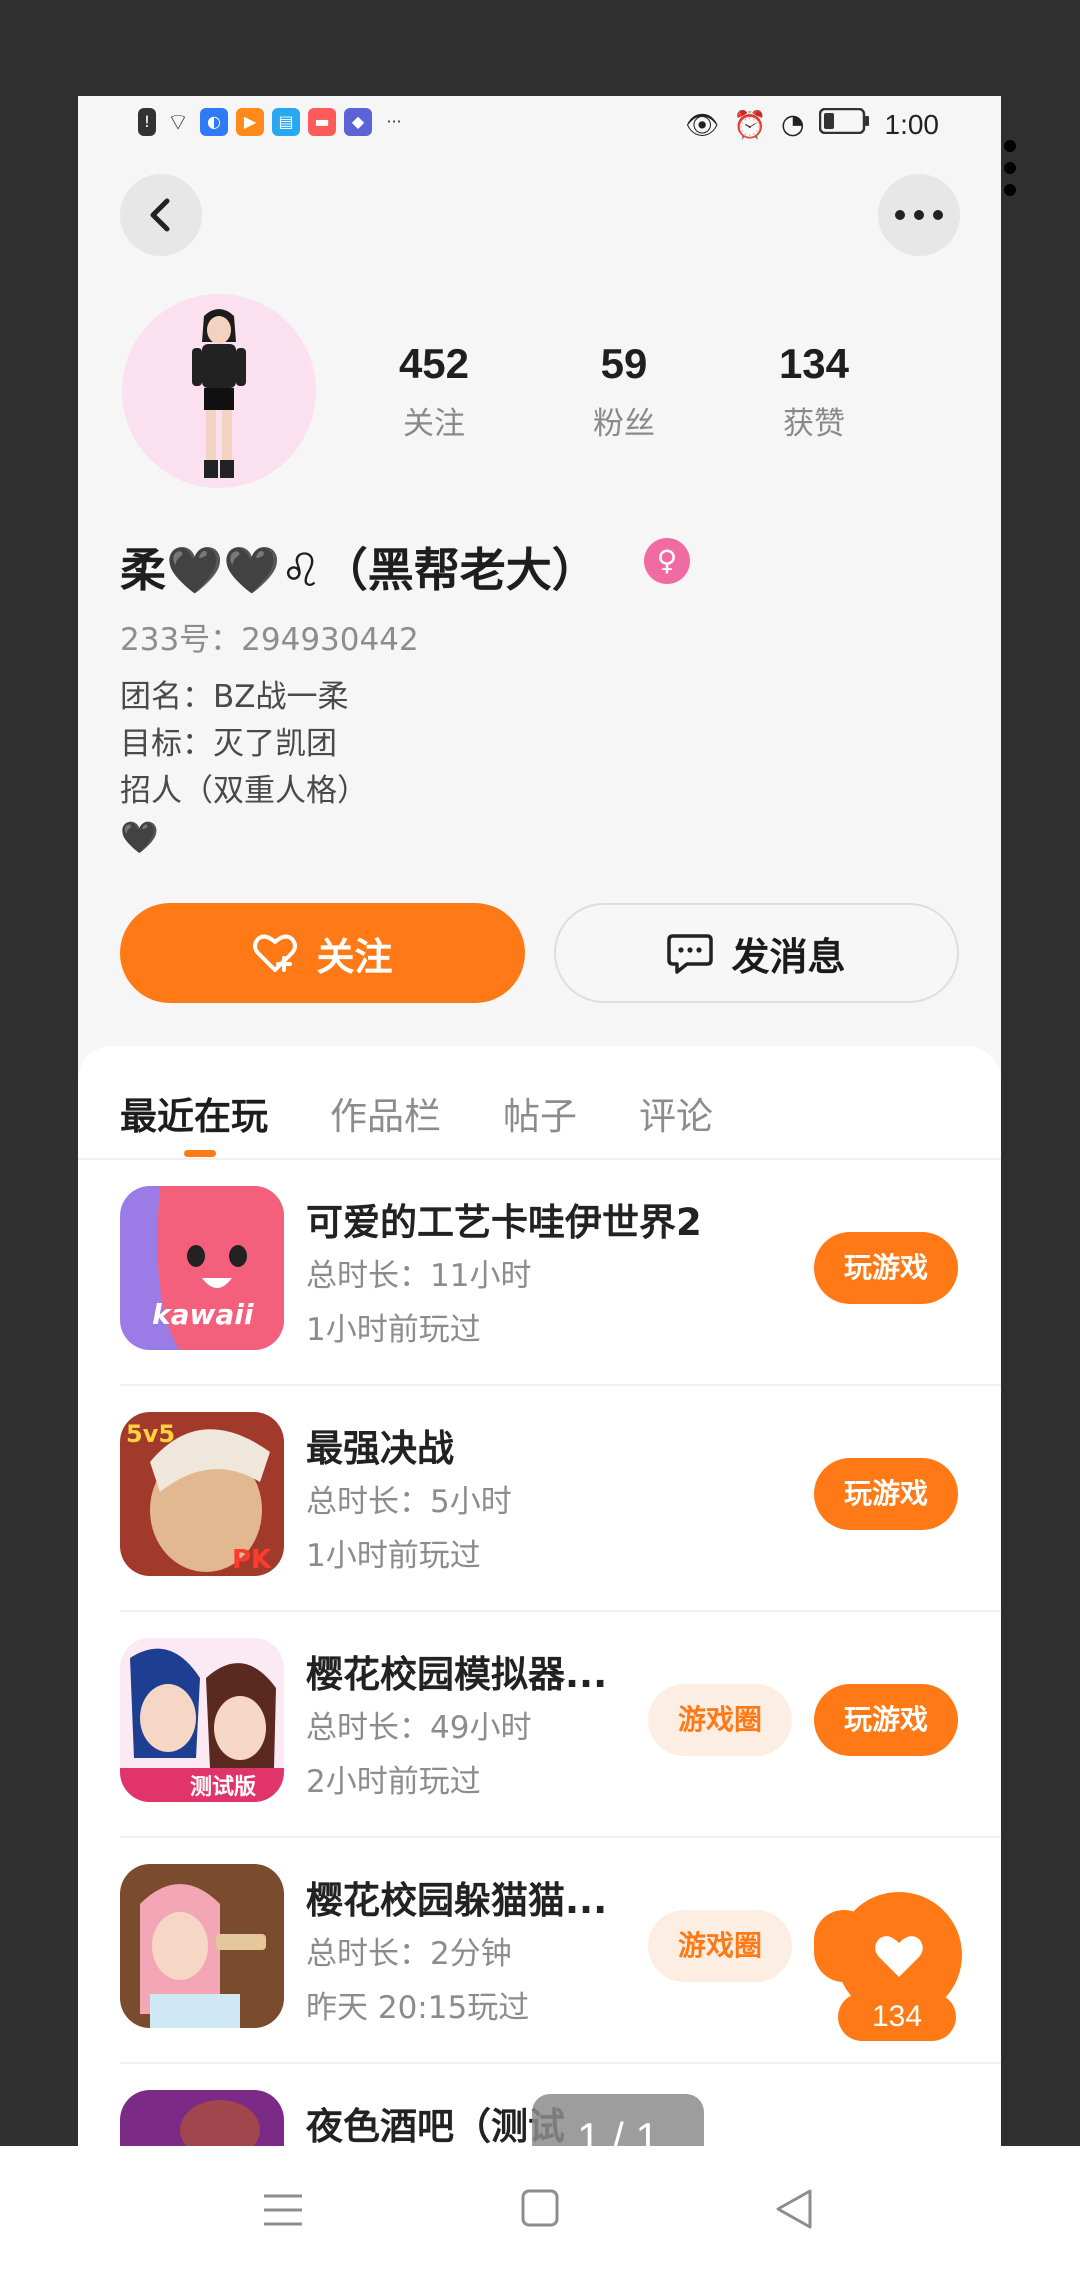 The height and width of the screenshot is (2280, 1080). What do you see at coordinates (409, 1954) in the screenshot?
I see `game-duration: 总时长：2分钟` at bounding box center [409, 1954].